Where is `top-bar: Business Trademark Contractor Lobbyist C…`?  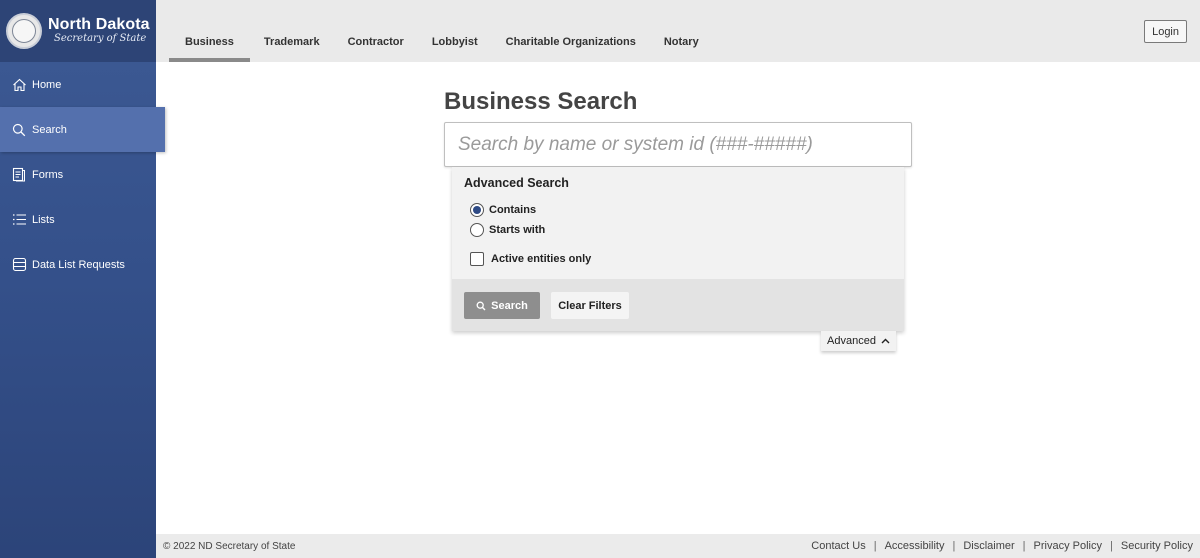
top-bar: Business Trademark Contractor Lobbyist C… is located at coordinates (678, 31).